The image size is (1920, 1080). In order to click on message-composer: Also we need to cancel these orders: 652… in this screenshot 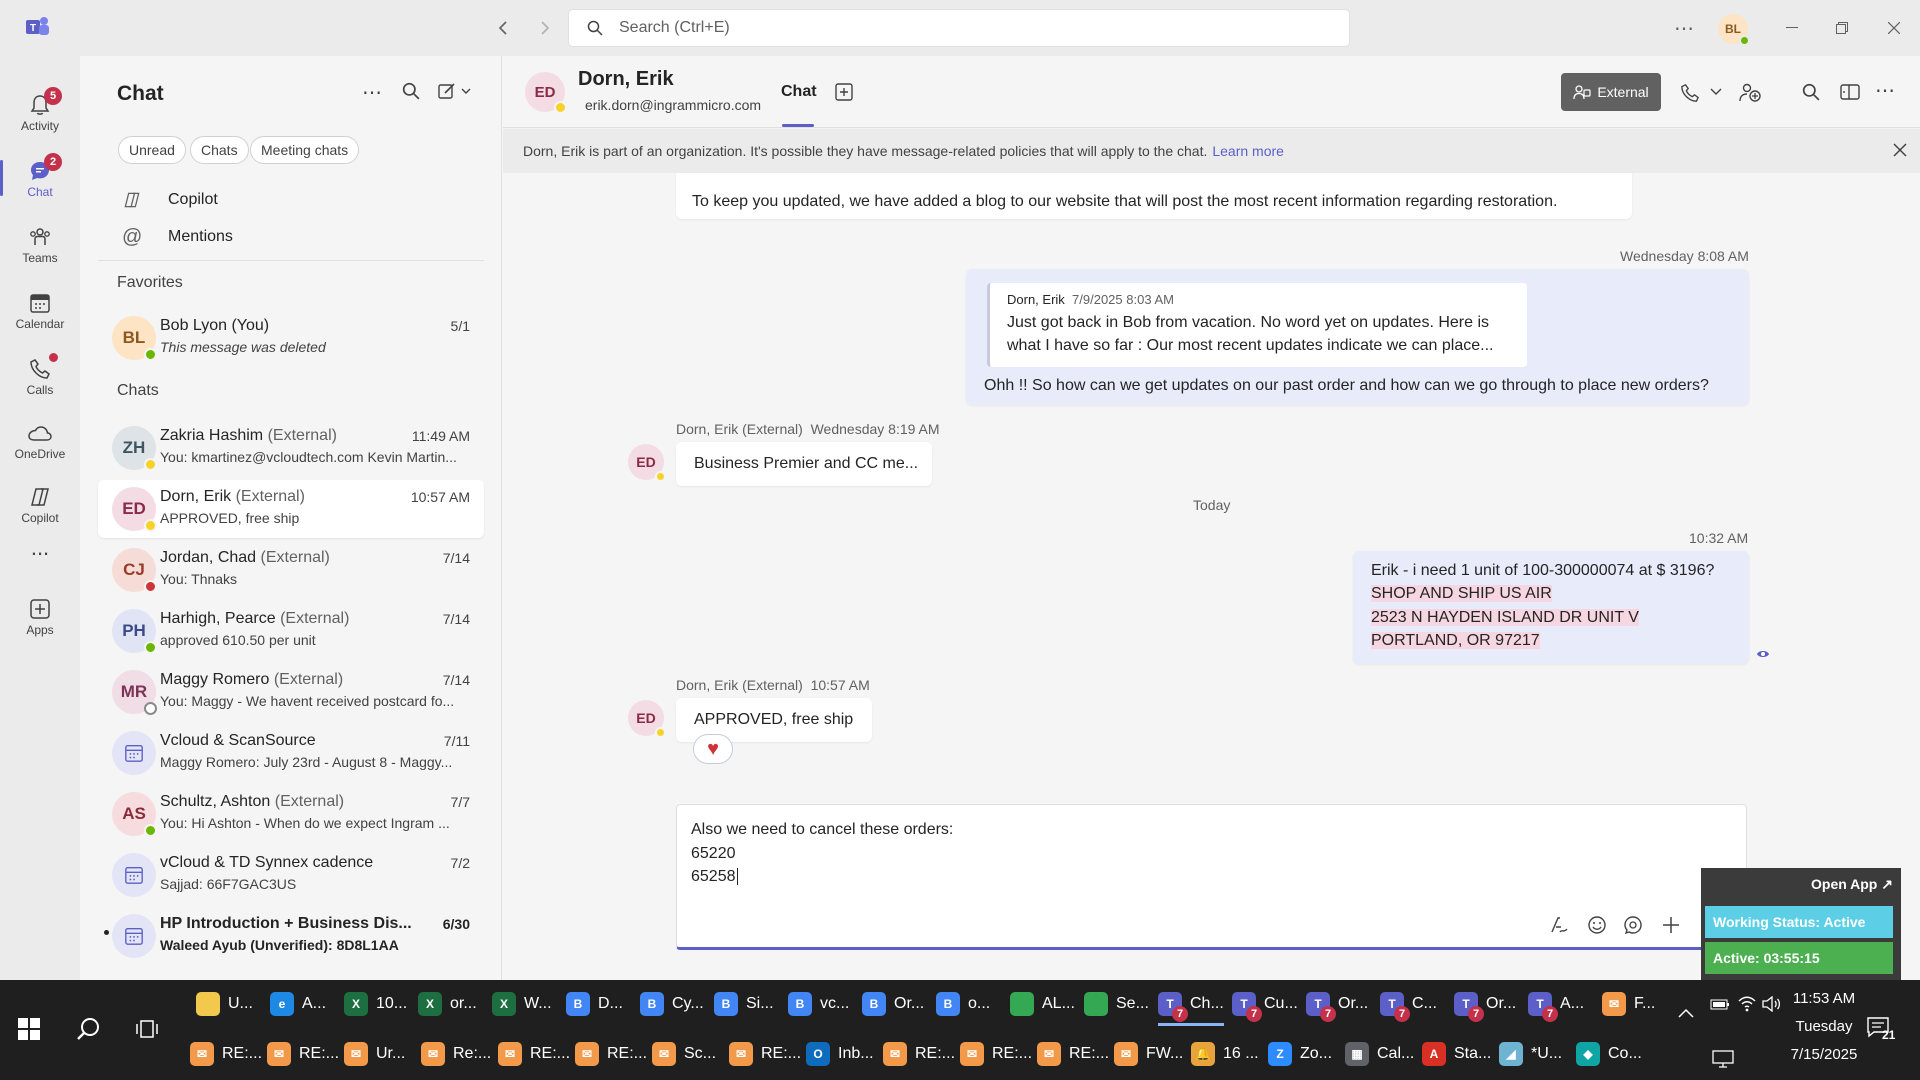, I will do `click(1211, 877)`.